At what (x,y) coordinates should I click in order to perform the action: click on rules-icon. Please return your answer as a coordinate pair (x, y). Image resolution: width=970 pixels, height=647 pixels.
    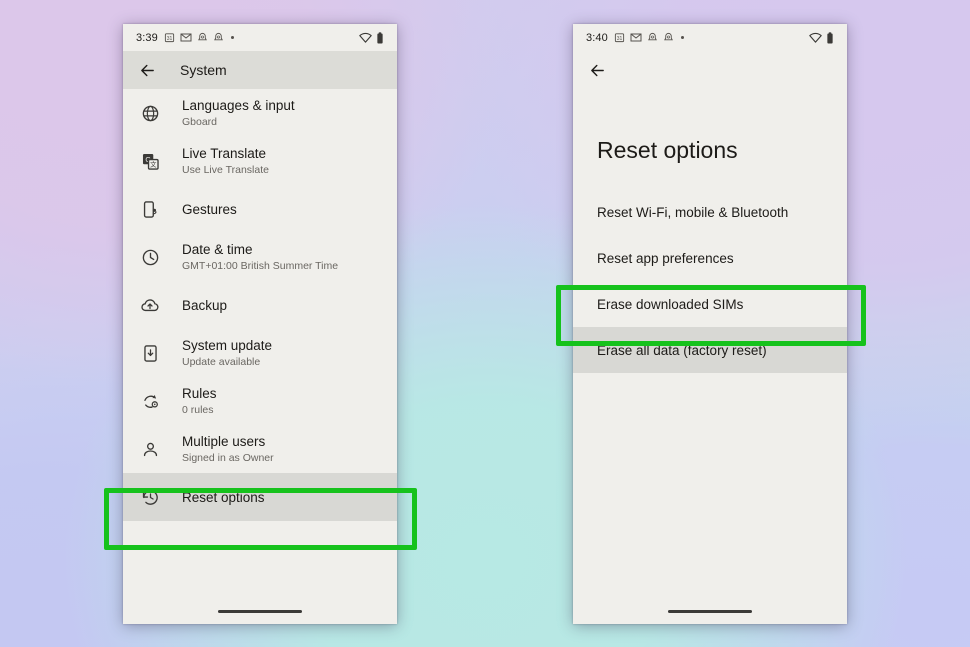
    Looking at the image, I should click on (150, 401).